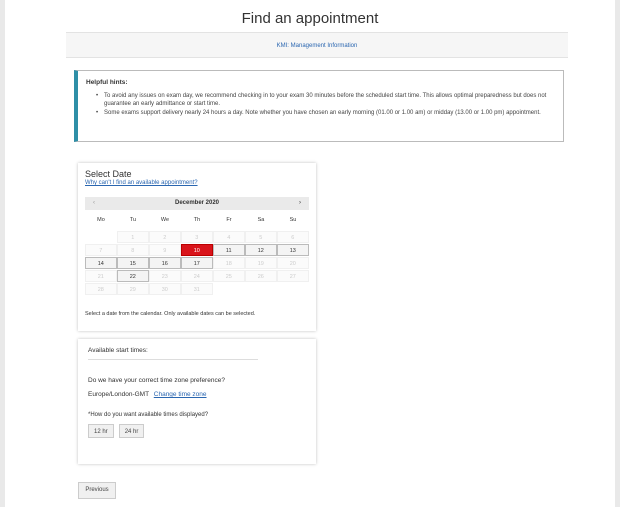  What do you see at coordinates (101, 289) in the screenshot?
I see `calendar-day: 28` at bounding box center [101, 289].